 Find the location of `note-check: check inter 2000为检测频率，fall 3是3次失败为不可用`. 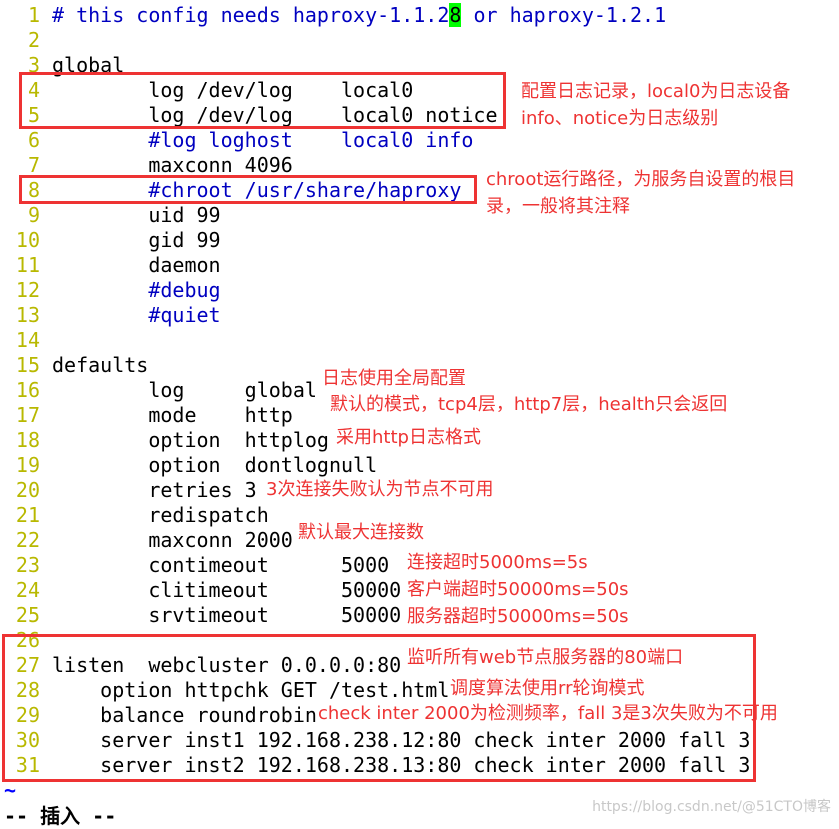

note-check: check inter 2000为检测频率，fall 3是3次失败为不可用 is located at coordinates (548, 713).